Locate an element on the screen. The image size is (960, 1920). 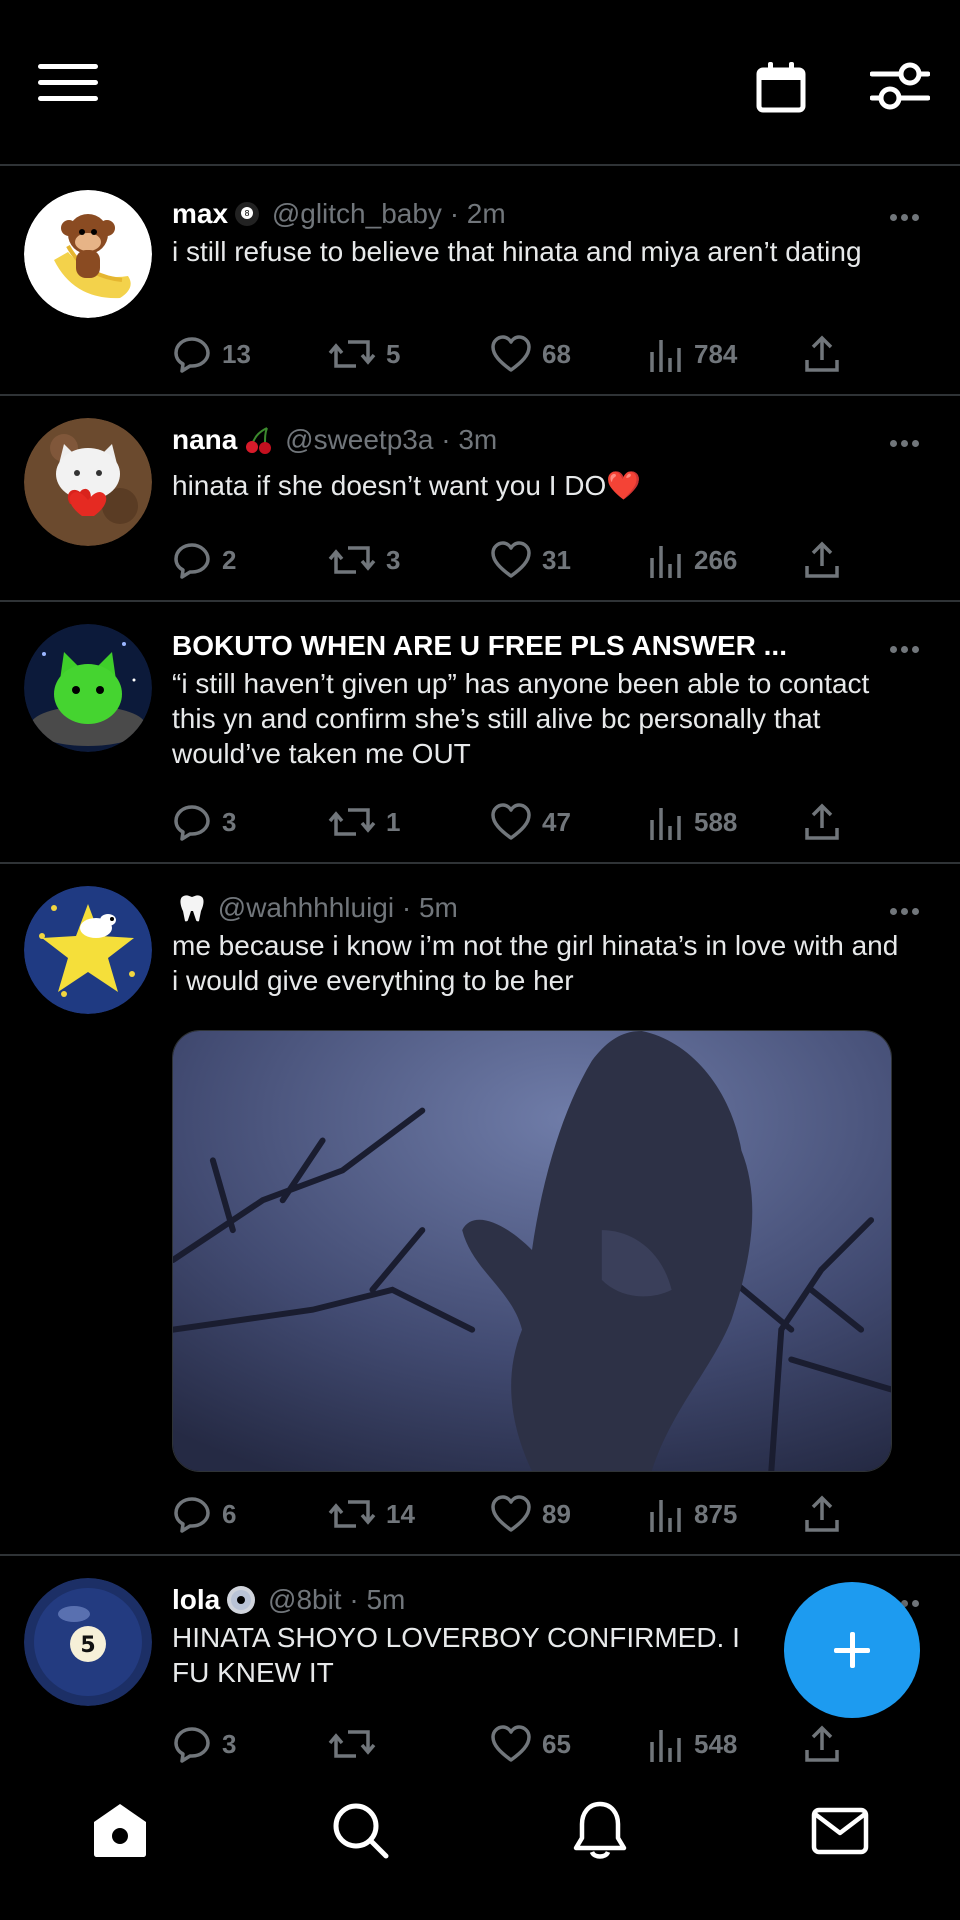
like-count: 47 is located at coordinates (556, 821).